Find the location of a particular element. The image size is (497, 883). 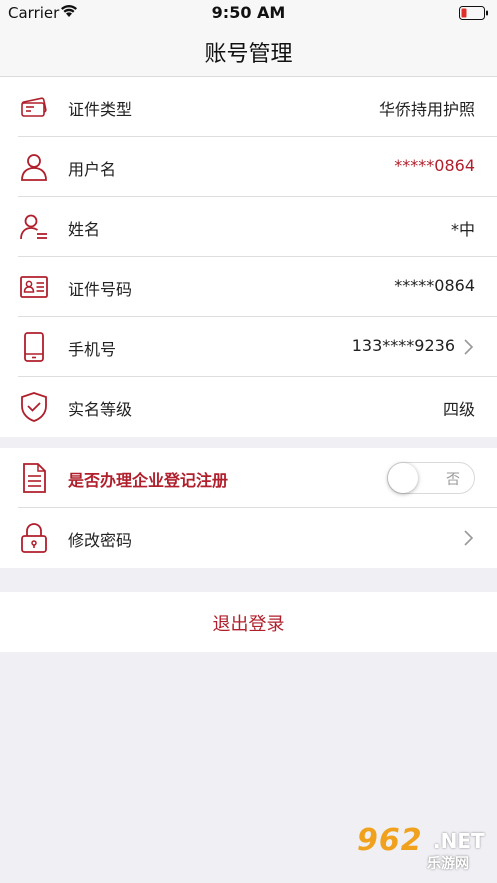

row-id-type: 证件类型 华侨持用护照 is located at coordinates (248, 107).